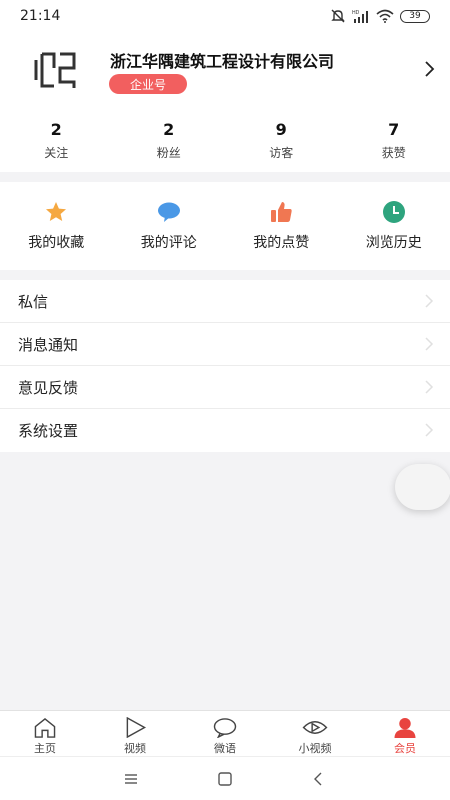  I want to click on stat-value: 9, so click(281, 129).